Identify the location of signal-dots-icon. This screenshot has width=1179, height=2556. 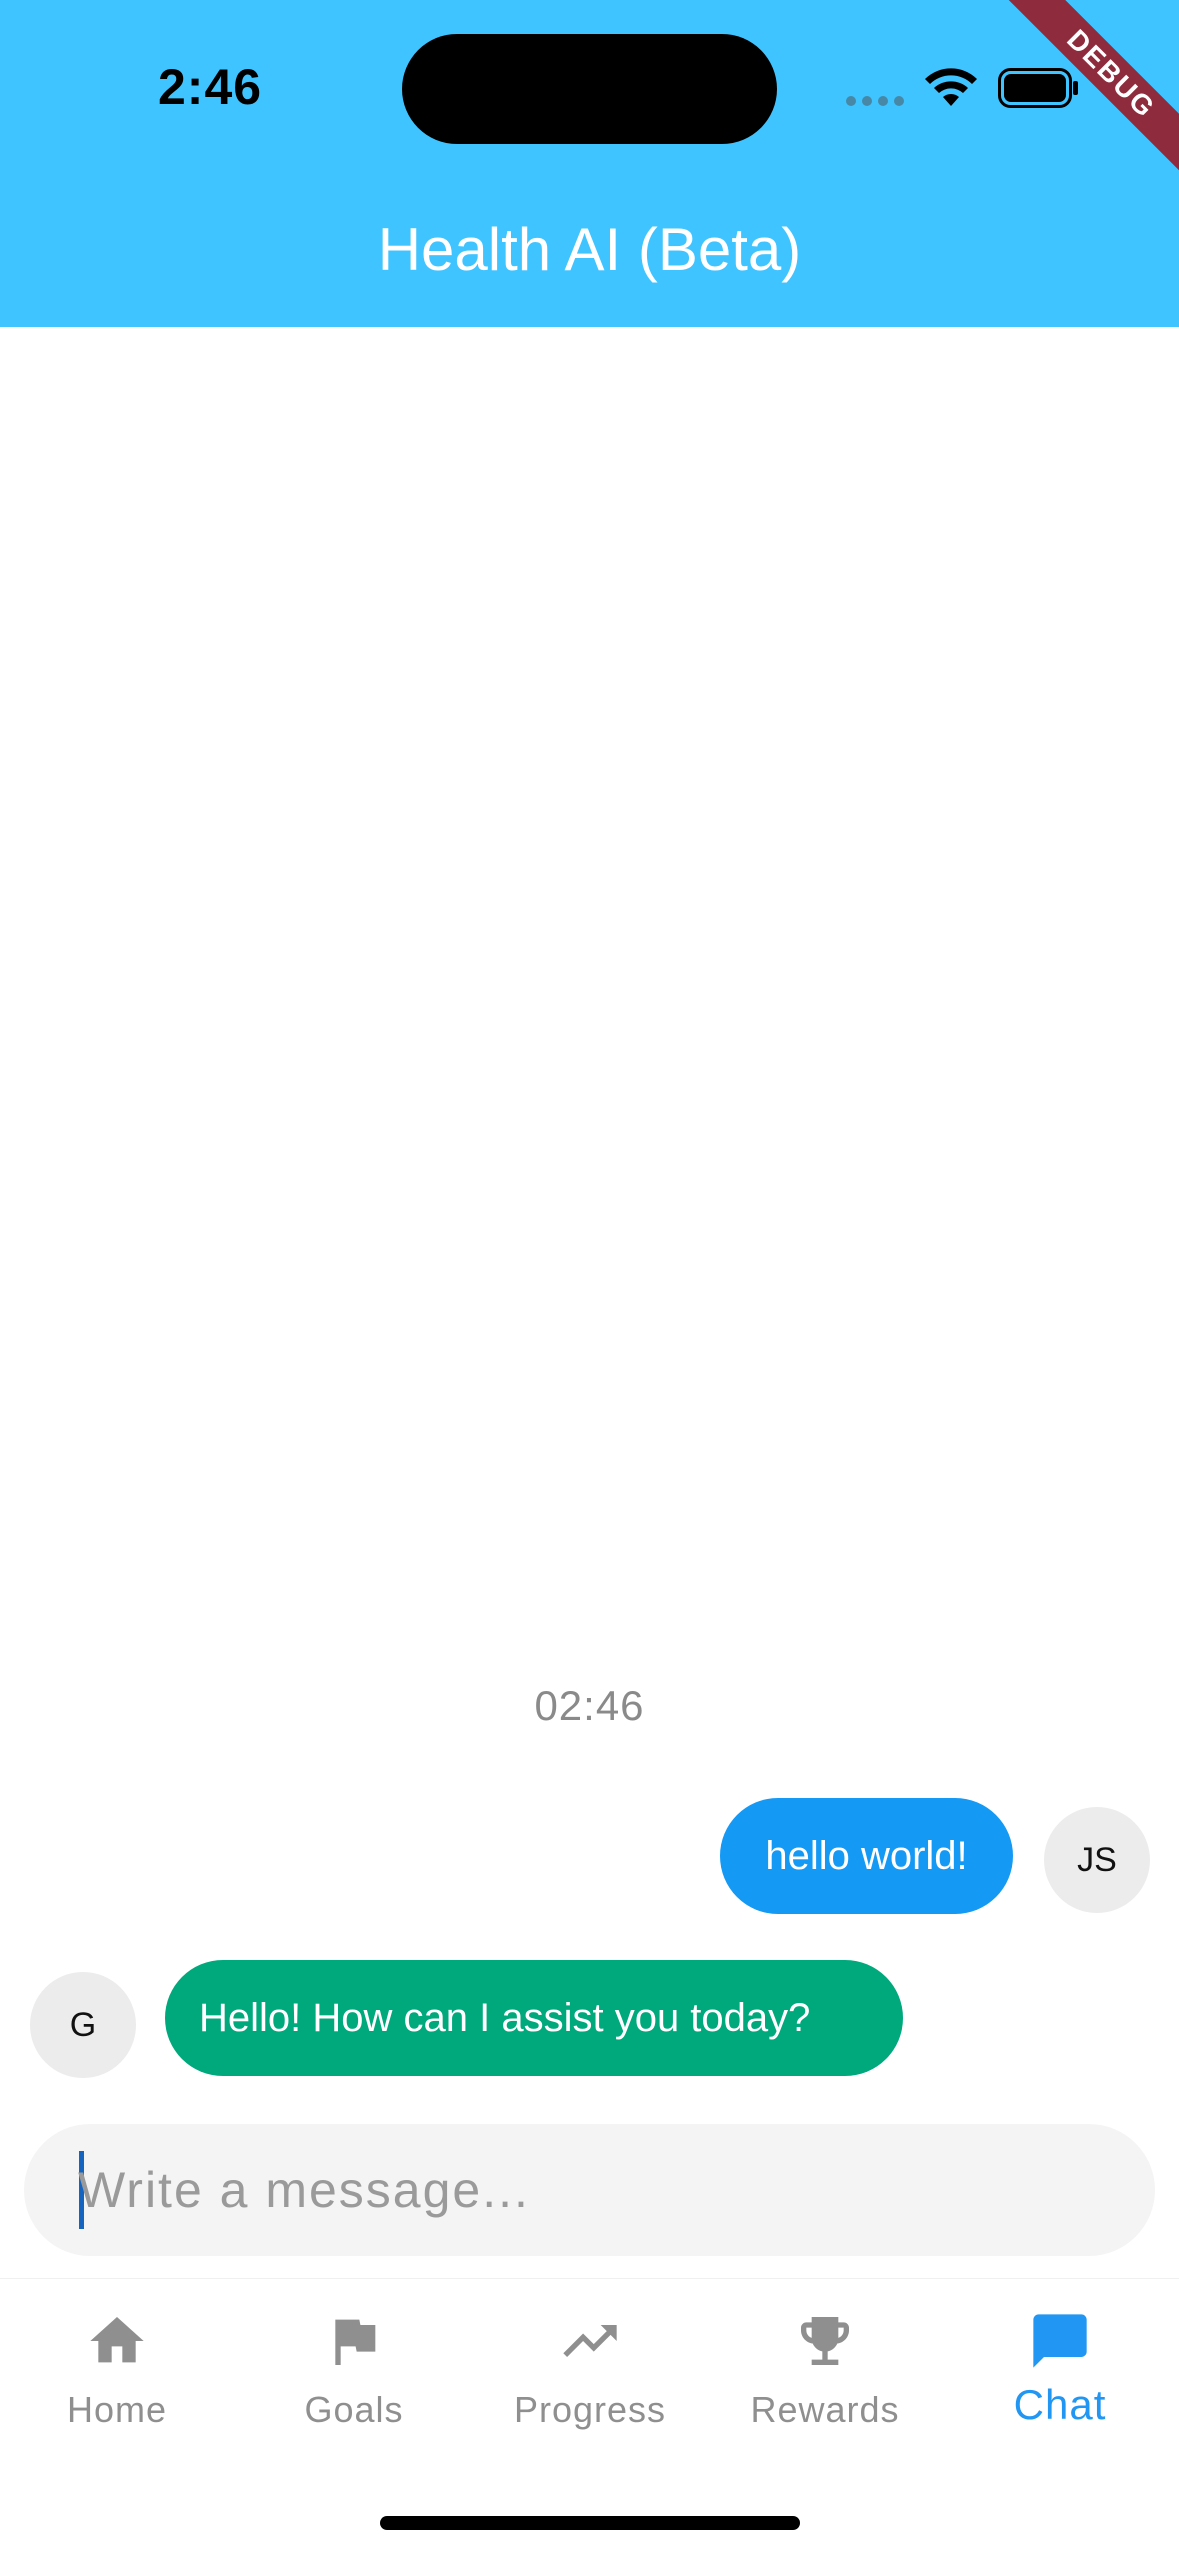
(875, 101).